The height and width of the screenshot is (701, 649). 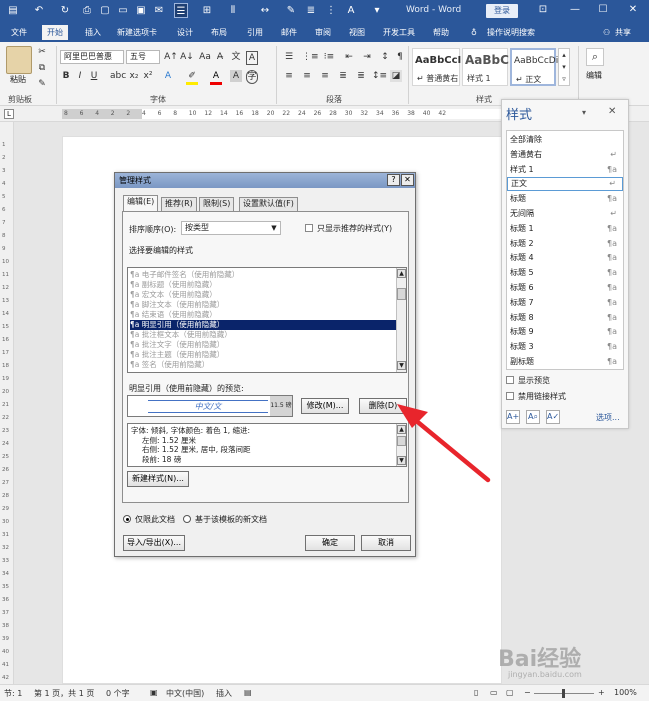 I want to click on maximize-icon: ☐, so click(x=603, y=10).